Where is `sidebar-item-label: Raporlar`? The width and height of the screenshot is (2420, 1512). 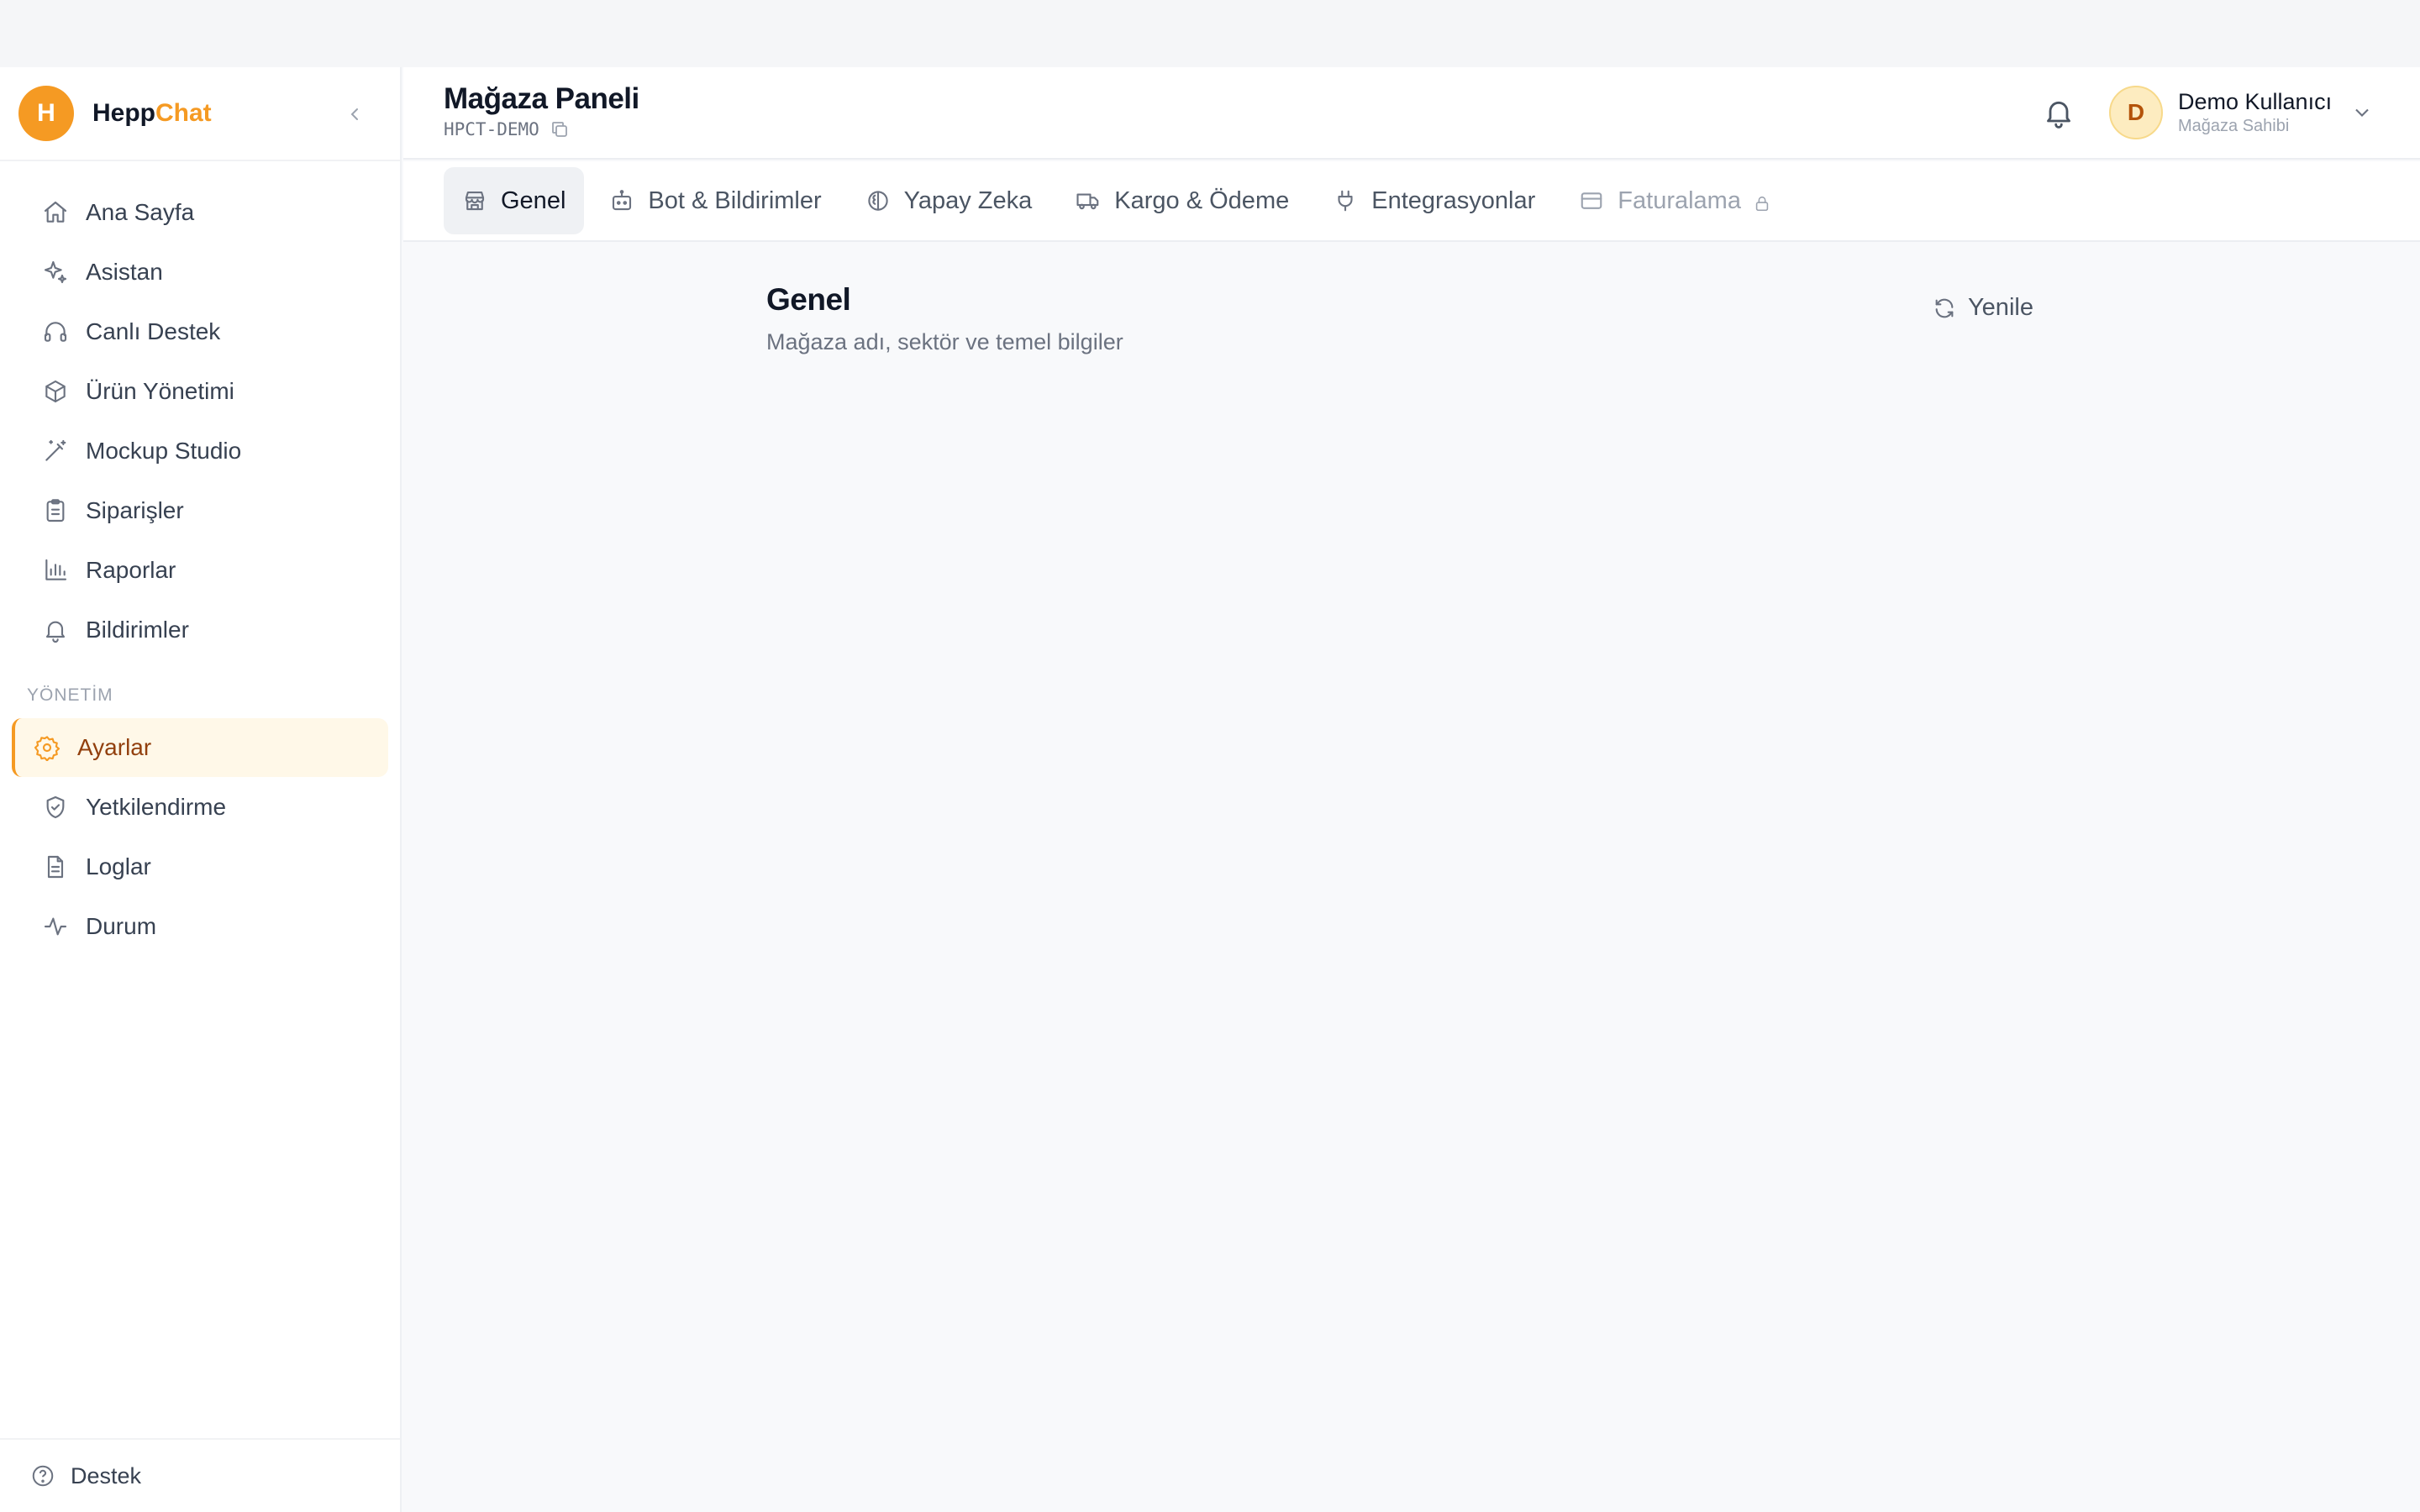
sidebar-item-label: Raporlar is located at coordinates (131, 570).